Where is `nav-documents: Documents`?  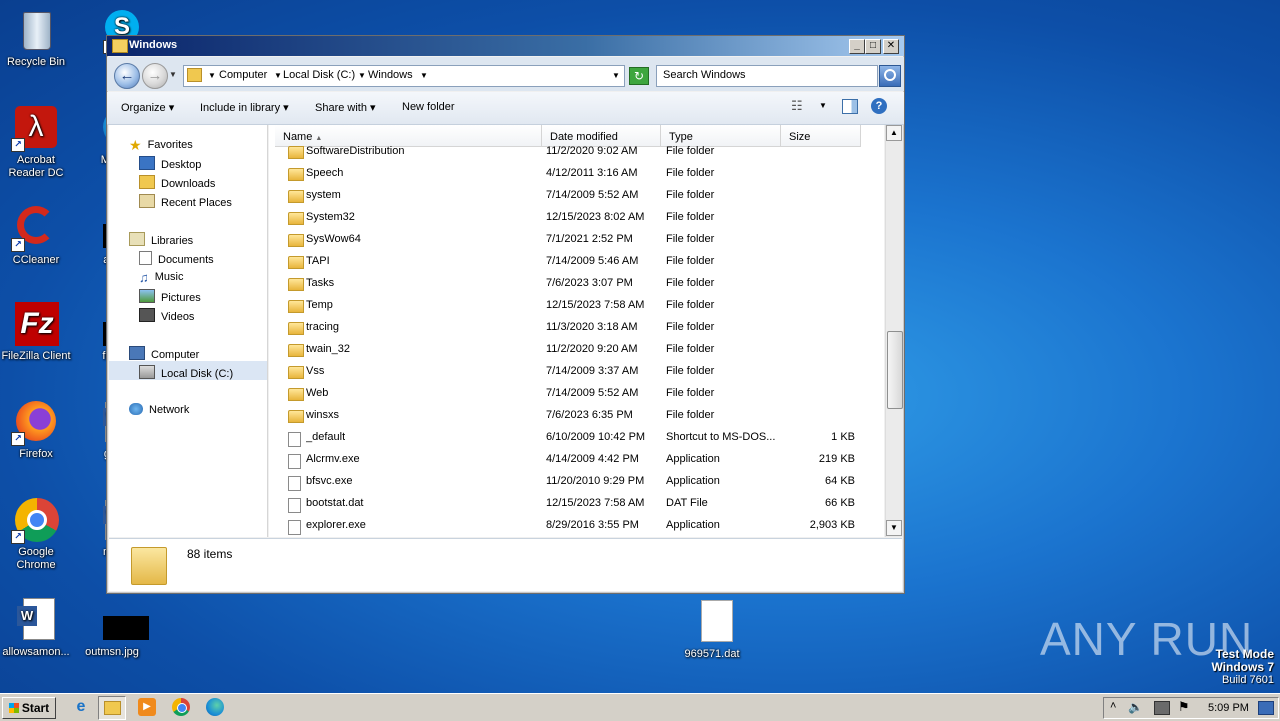
nav-documents: Documents is located at coordinates (176, 258).